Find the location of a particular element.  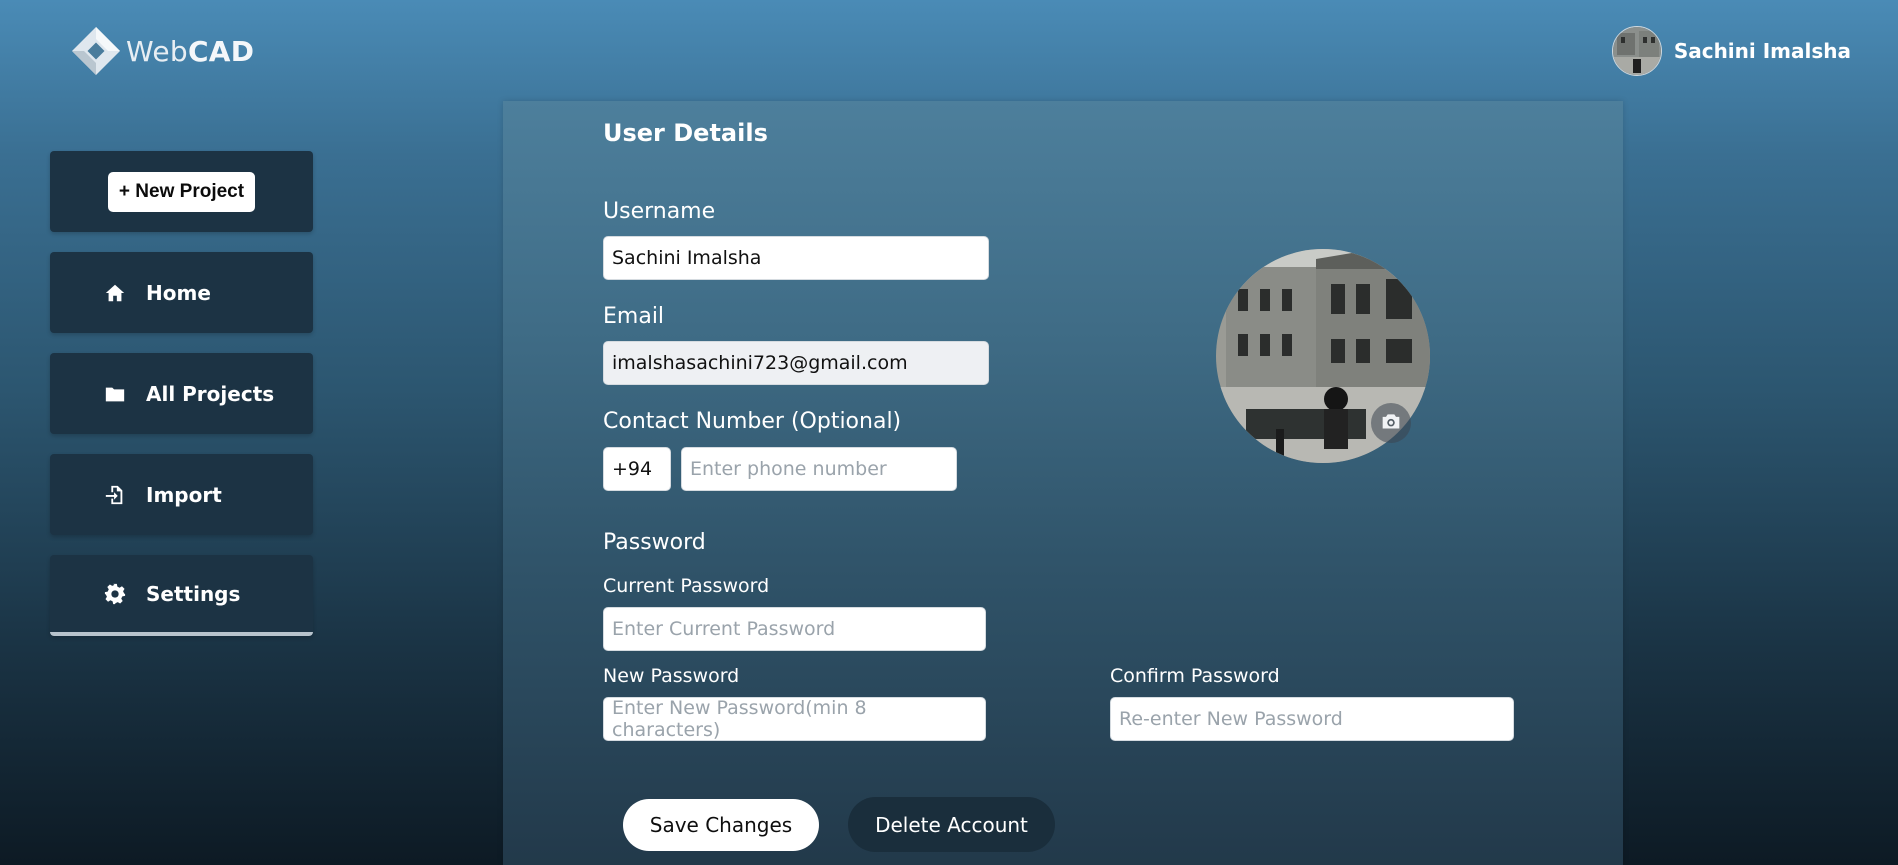

app-logo: WebCAD is located at coordinates (162, 51).